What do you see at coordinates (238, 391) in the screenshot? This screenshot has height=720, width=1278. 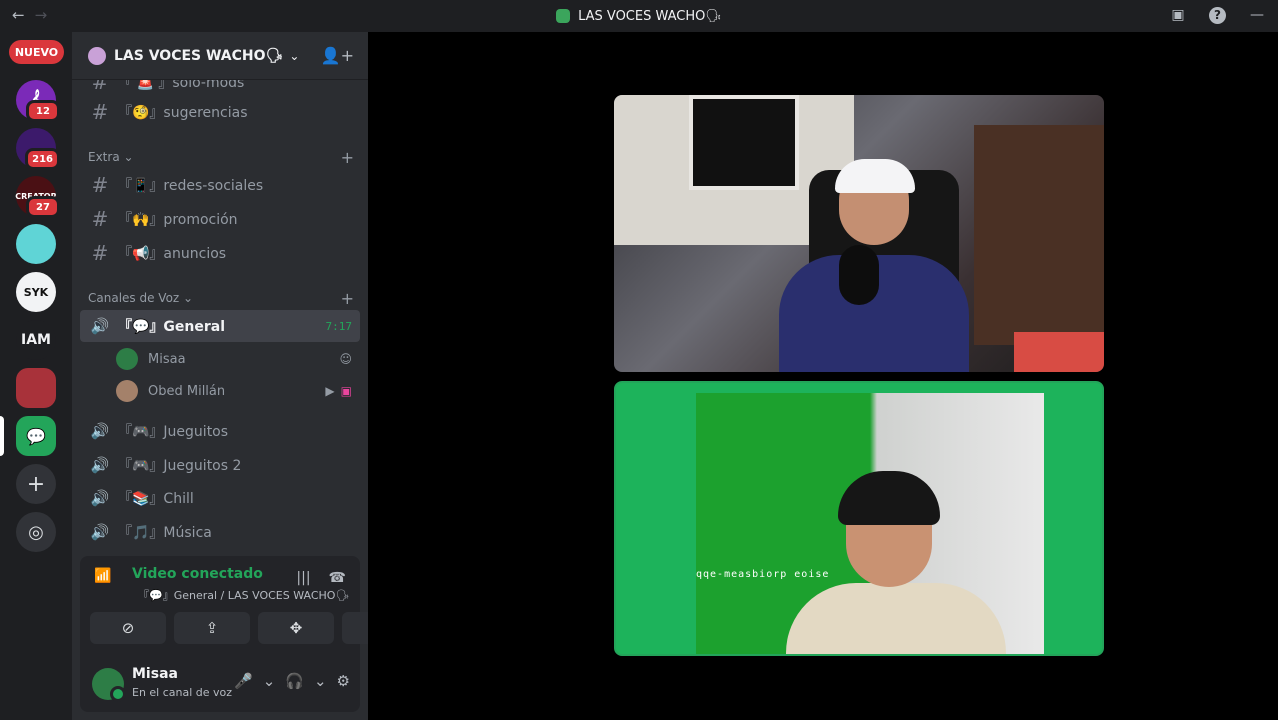 I see `voice-user-obed: Obed Millán ▶ ▣` at bounding box center [238, 391].